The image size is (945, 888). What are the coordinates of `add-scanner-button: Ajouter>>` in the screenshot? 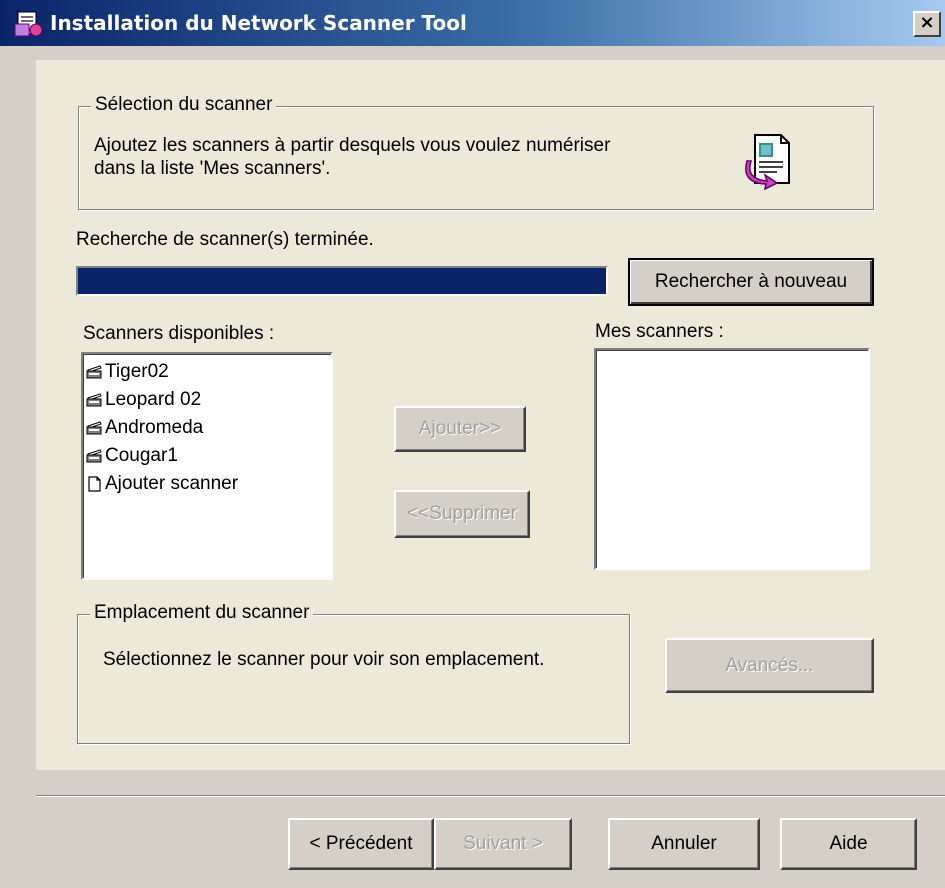 It's located at (460, 429).